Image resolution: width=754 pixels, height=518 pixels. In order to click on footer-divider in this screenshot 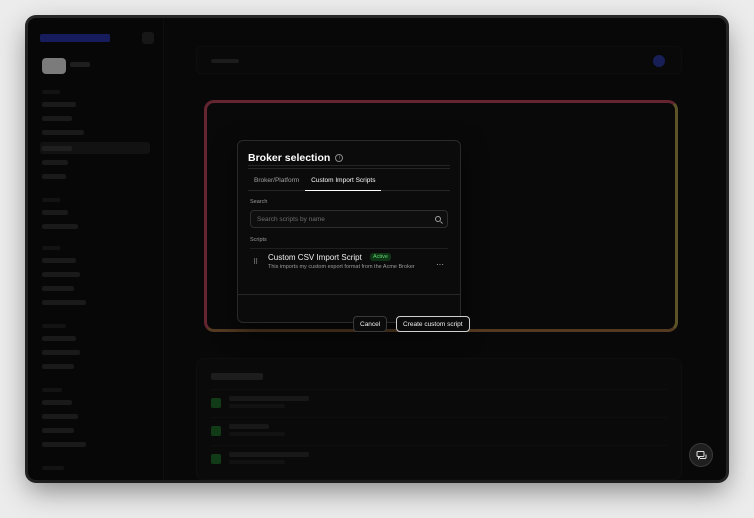, I will do `click(349, 294)`.